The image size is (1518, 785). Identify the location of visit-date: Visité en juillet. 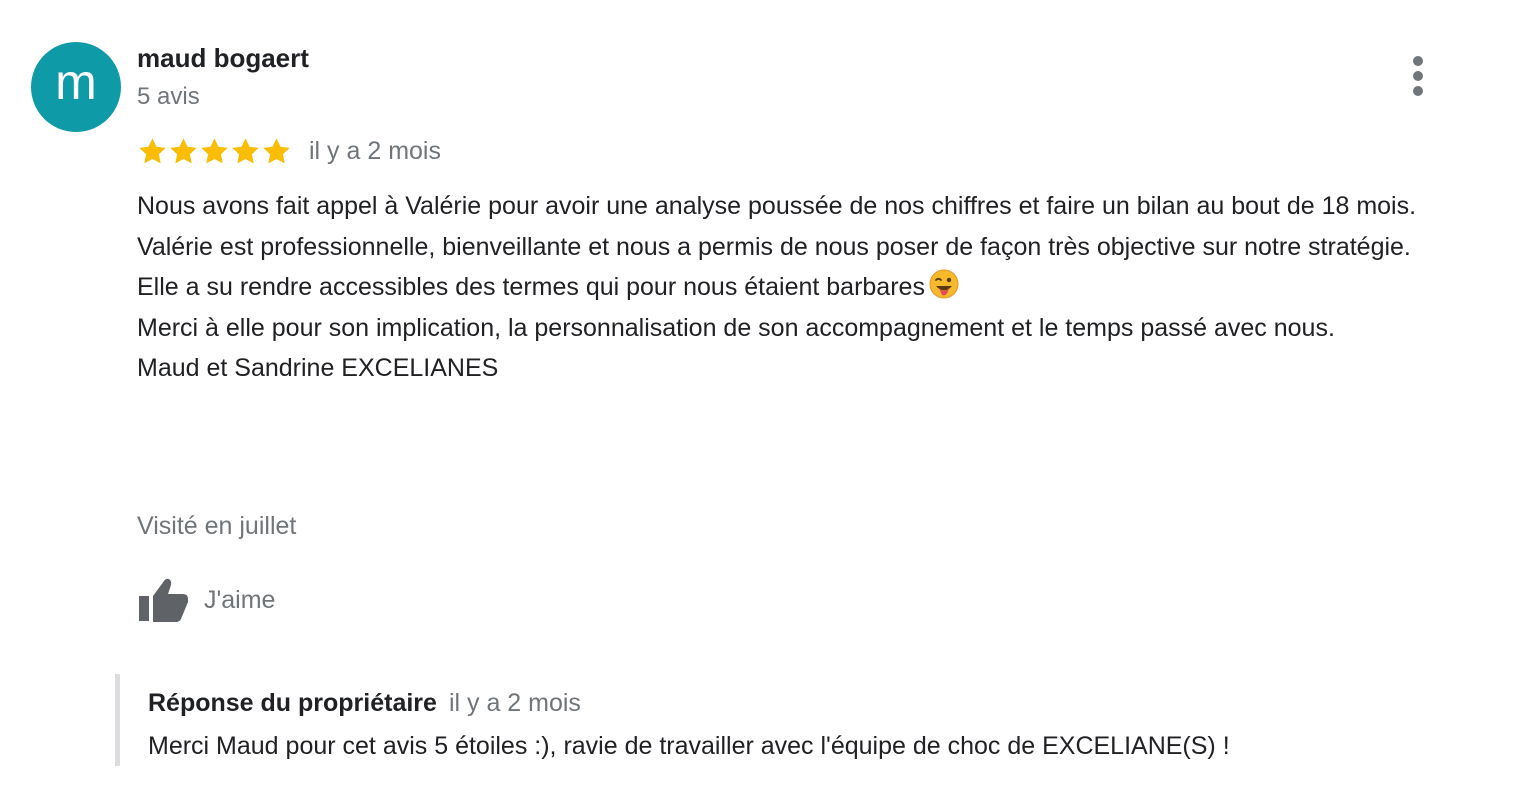
(217, 526).